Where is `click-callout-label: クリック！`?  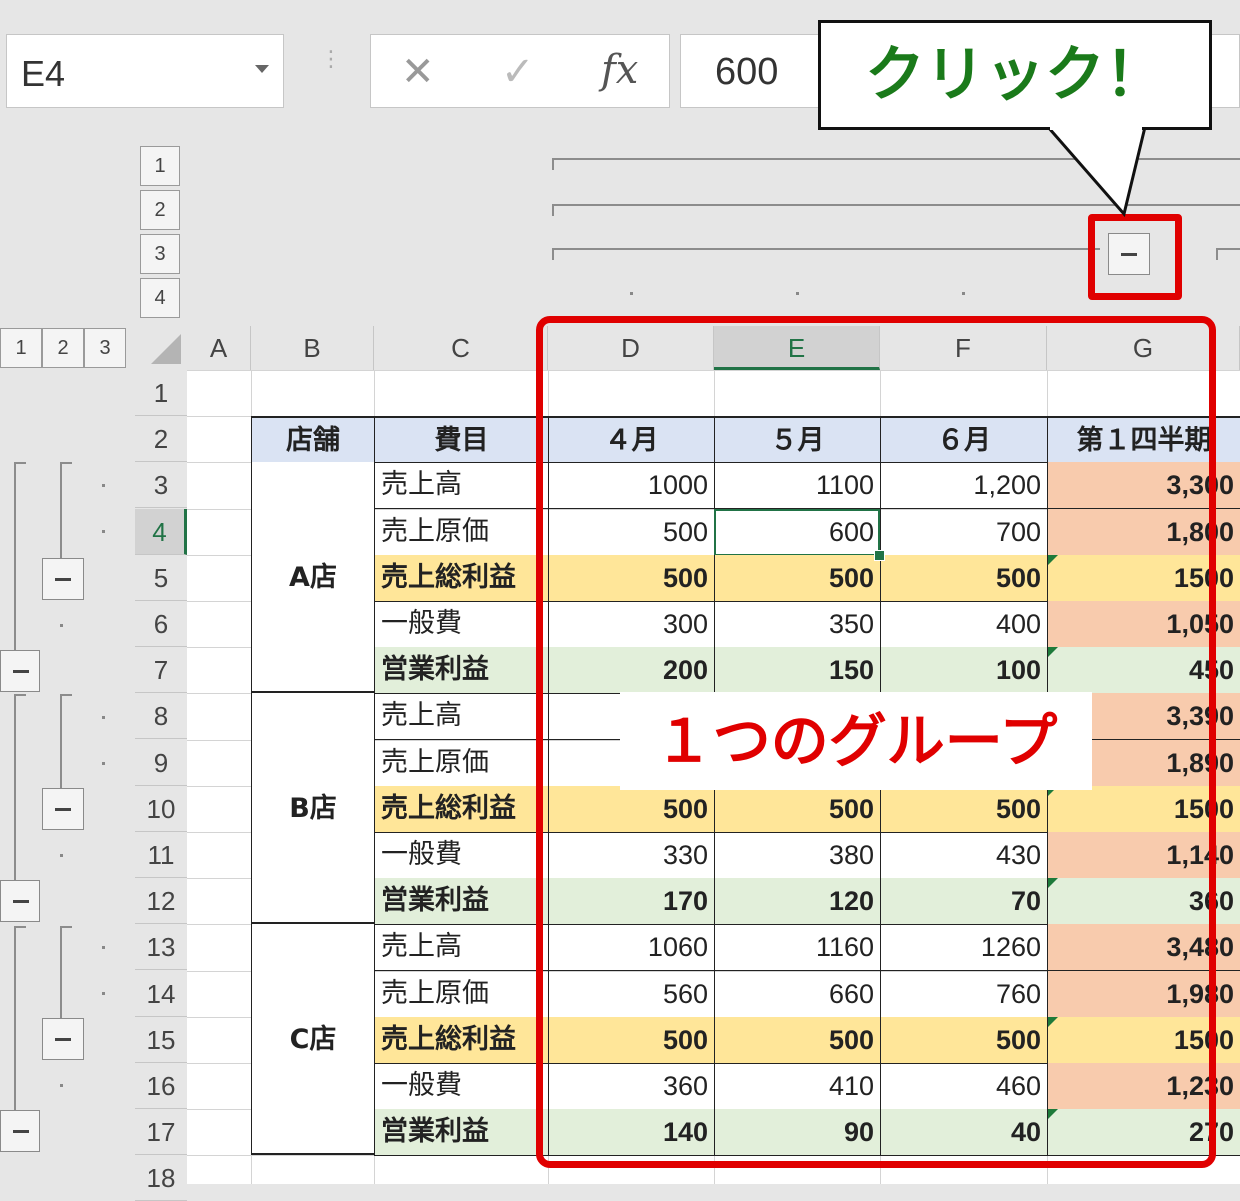
click-callout-label: クリック！ is located at coordinates (1015, 75).